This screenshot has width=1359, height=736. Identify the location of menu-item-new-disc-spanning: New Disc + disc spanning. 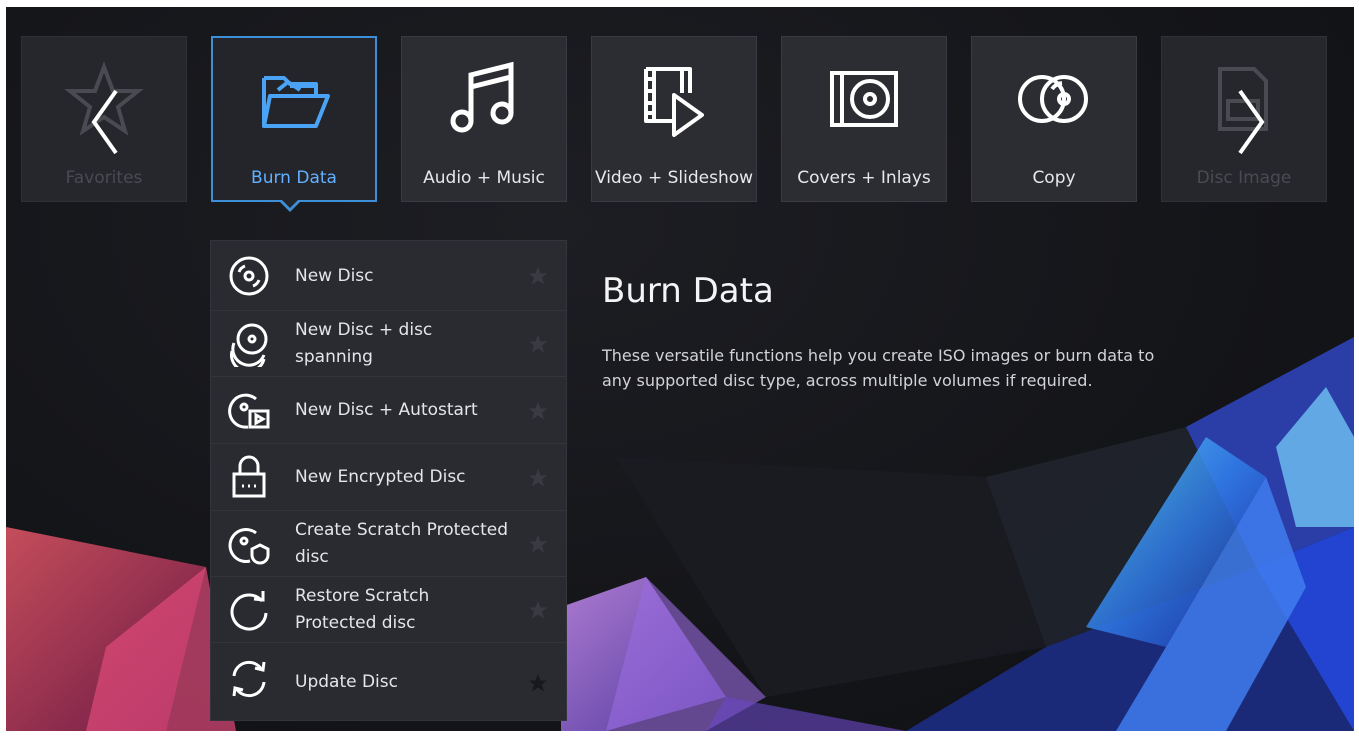
(388, 344).